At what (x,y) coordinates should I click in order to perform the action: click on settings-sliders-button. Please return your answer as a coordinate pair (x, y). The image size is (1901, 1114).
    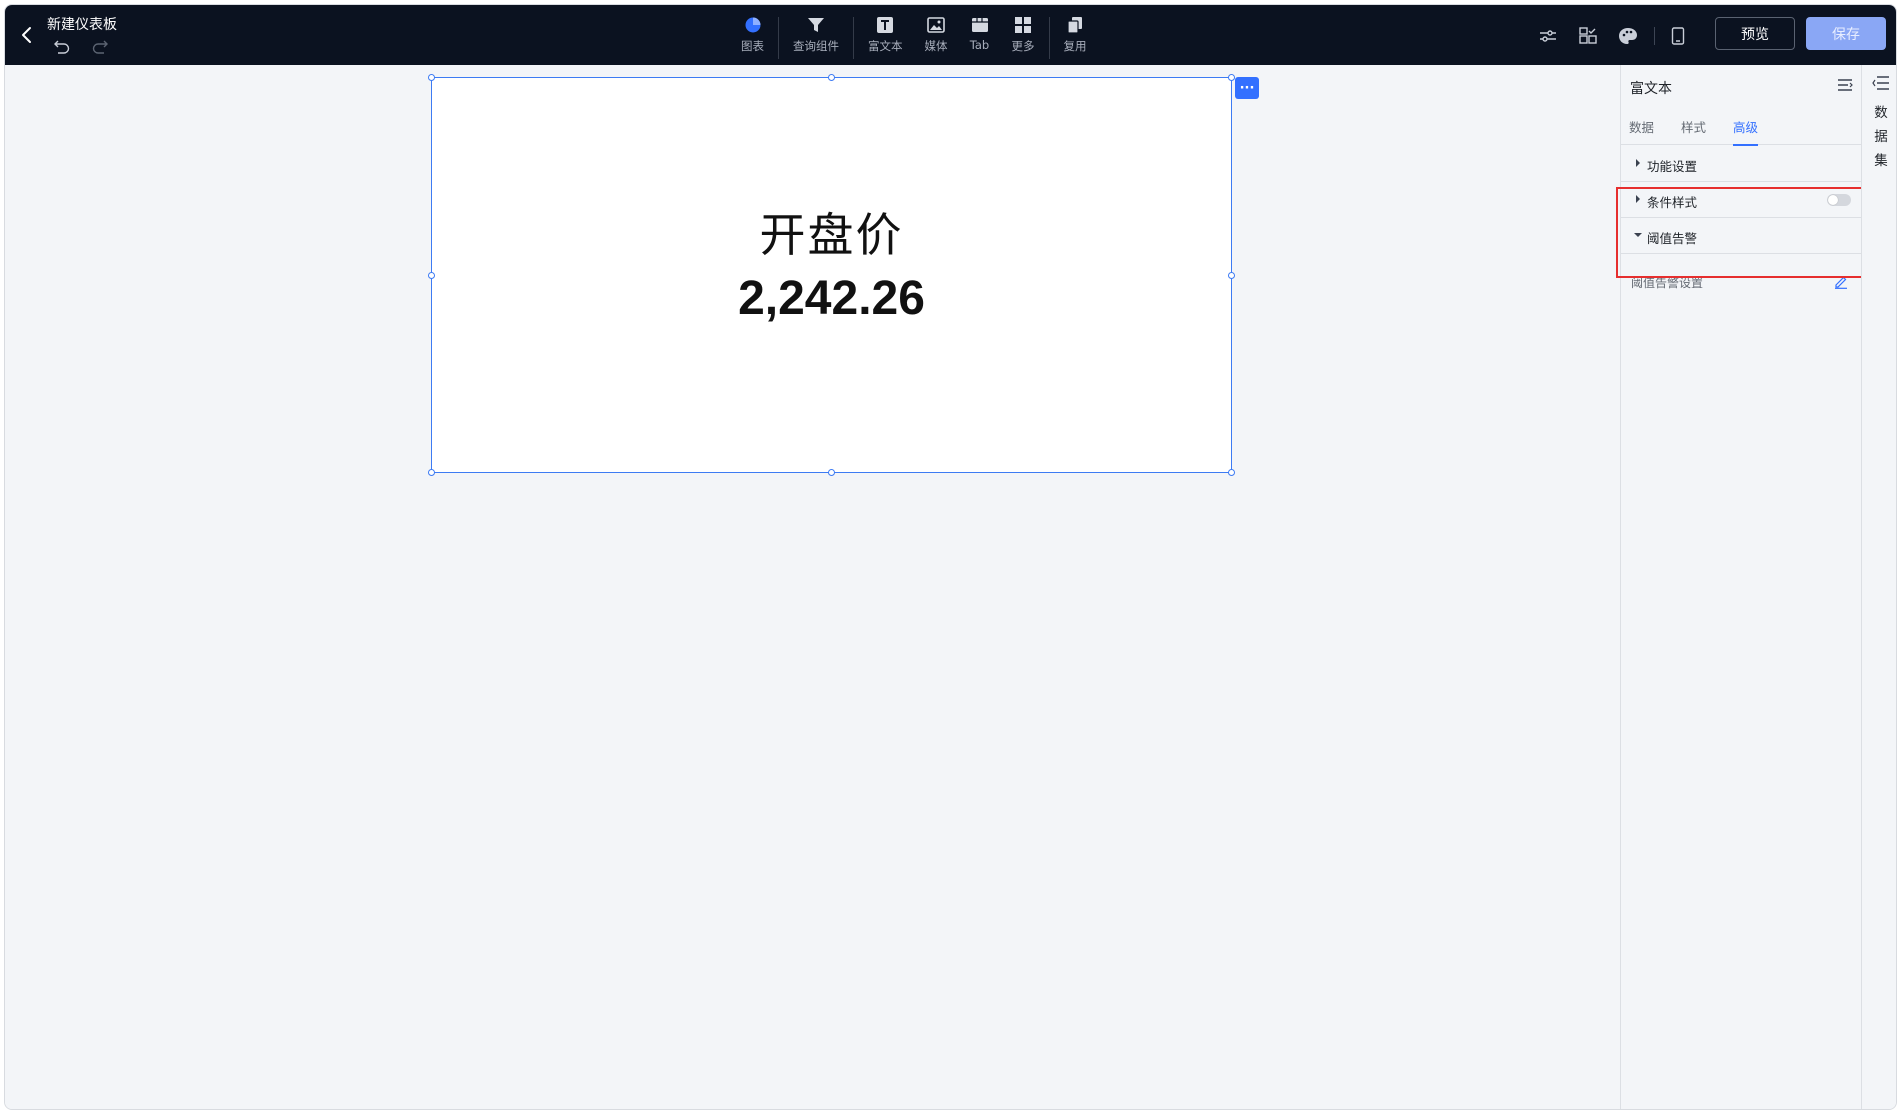
    Looking at the image, I should click on (1548, 36).